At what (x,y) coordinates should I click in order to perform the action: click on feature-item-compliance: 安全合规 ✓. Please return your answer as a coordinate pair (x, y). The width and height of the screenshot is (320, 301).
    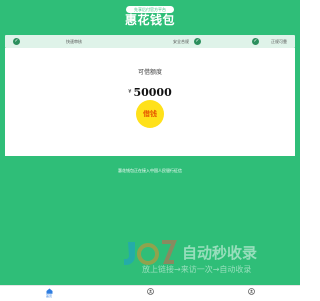
    Looking at the image, I should click on (187, 41).